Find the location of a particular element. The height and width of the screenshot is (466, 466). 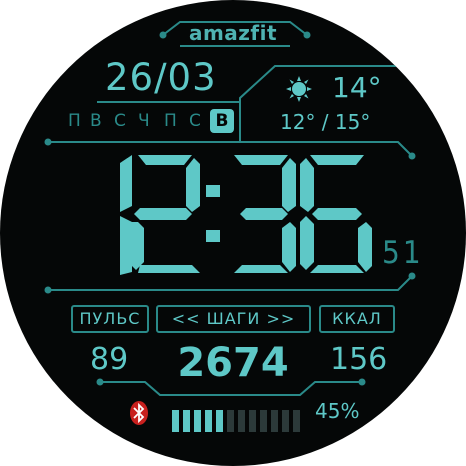

kcal-label-box: ККАЛ is located at coordinates (357, 319).